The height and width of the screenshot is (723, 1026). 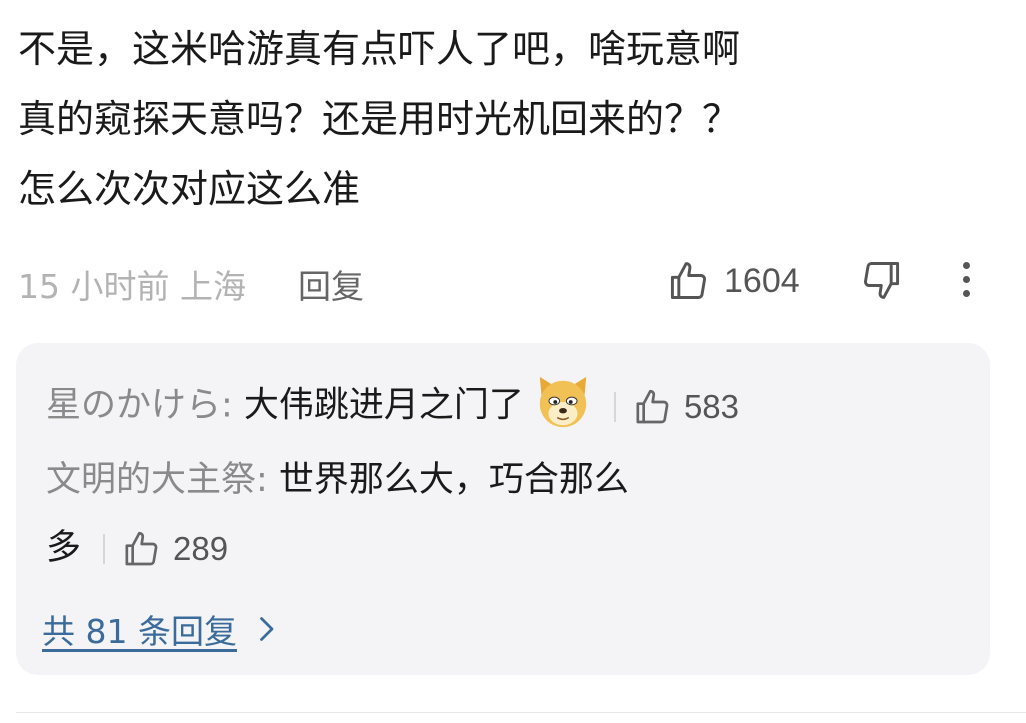 I want to click on thumbs-down-icon, so click(x=882, y=280).